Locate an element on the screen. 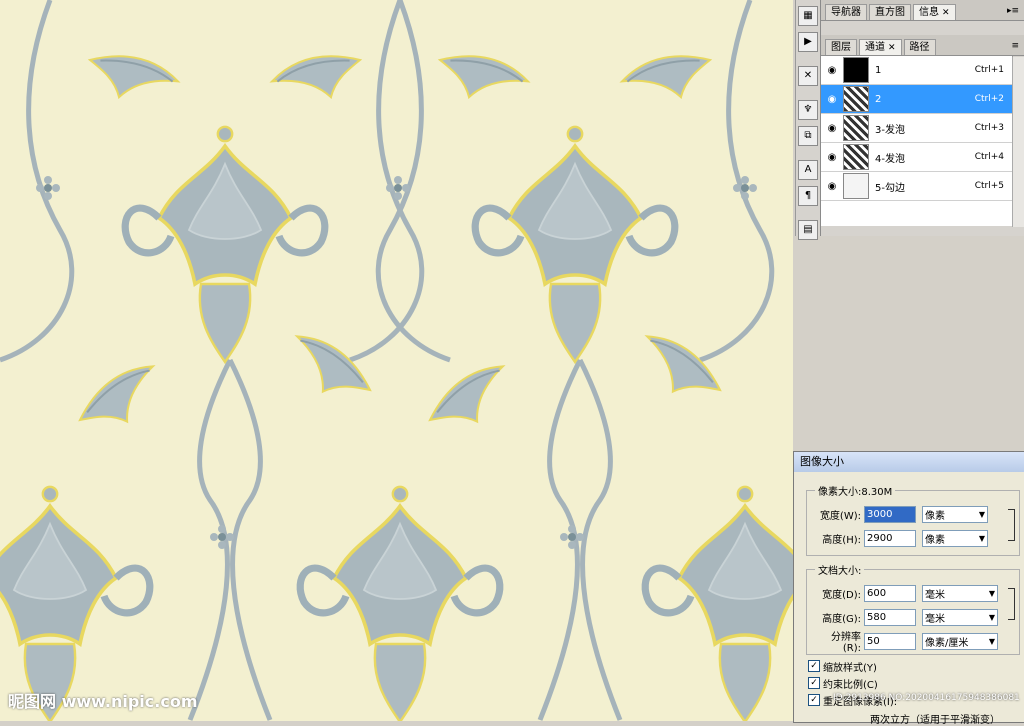 The image size is (1024, 726). notes-icon: ▤ is located at coordinates (808, 230).